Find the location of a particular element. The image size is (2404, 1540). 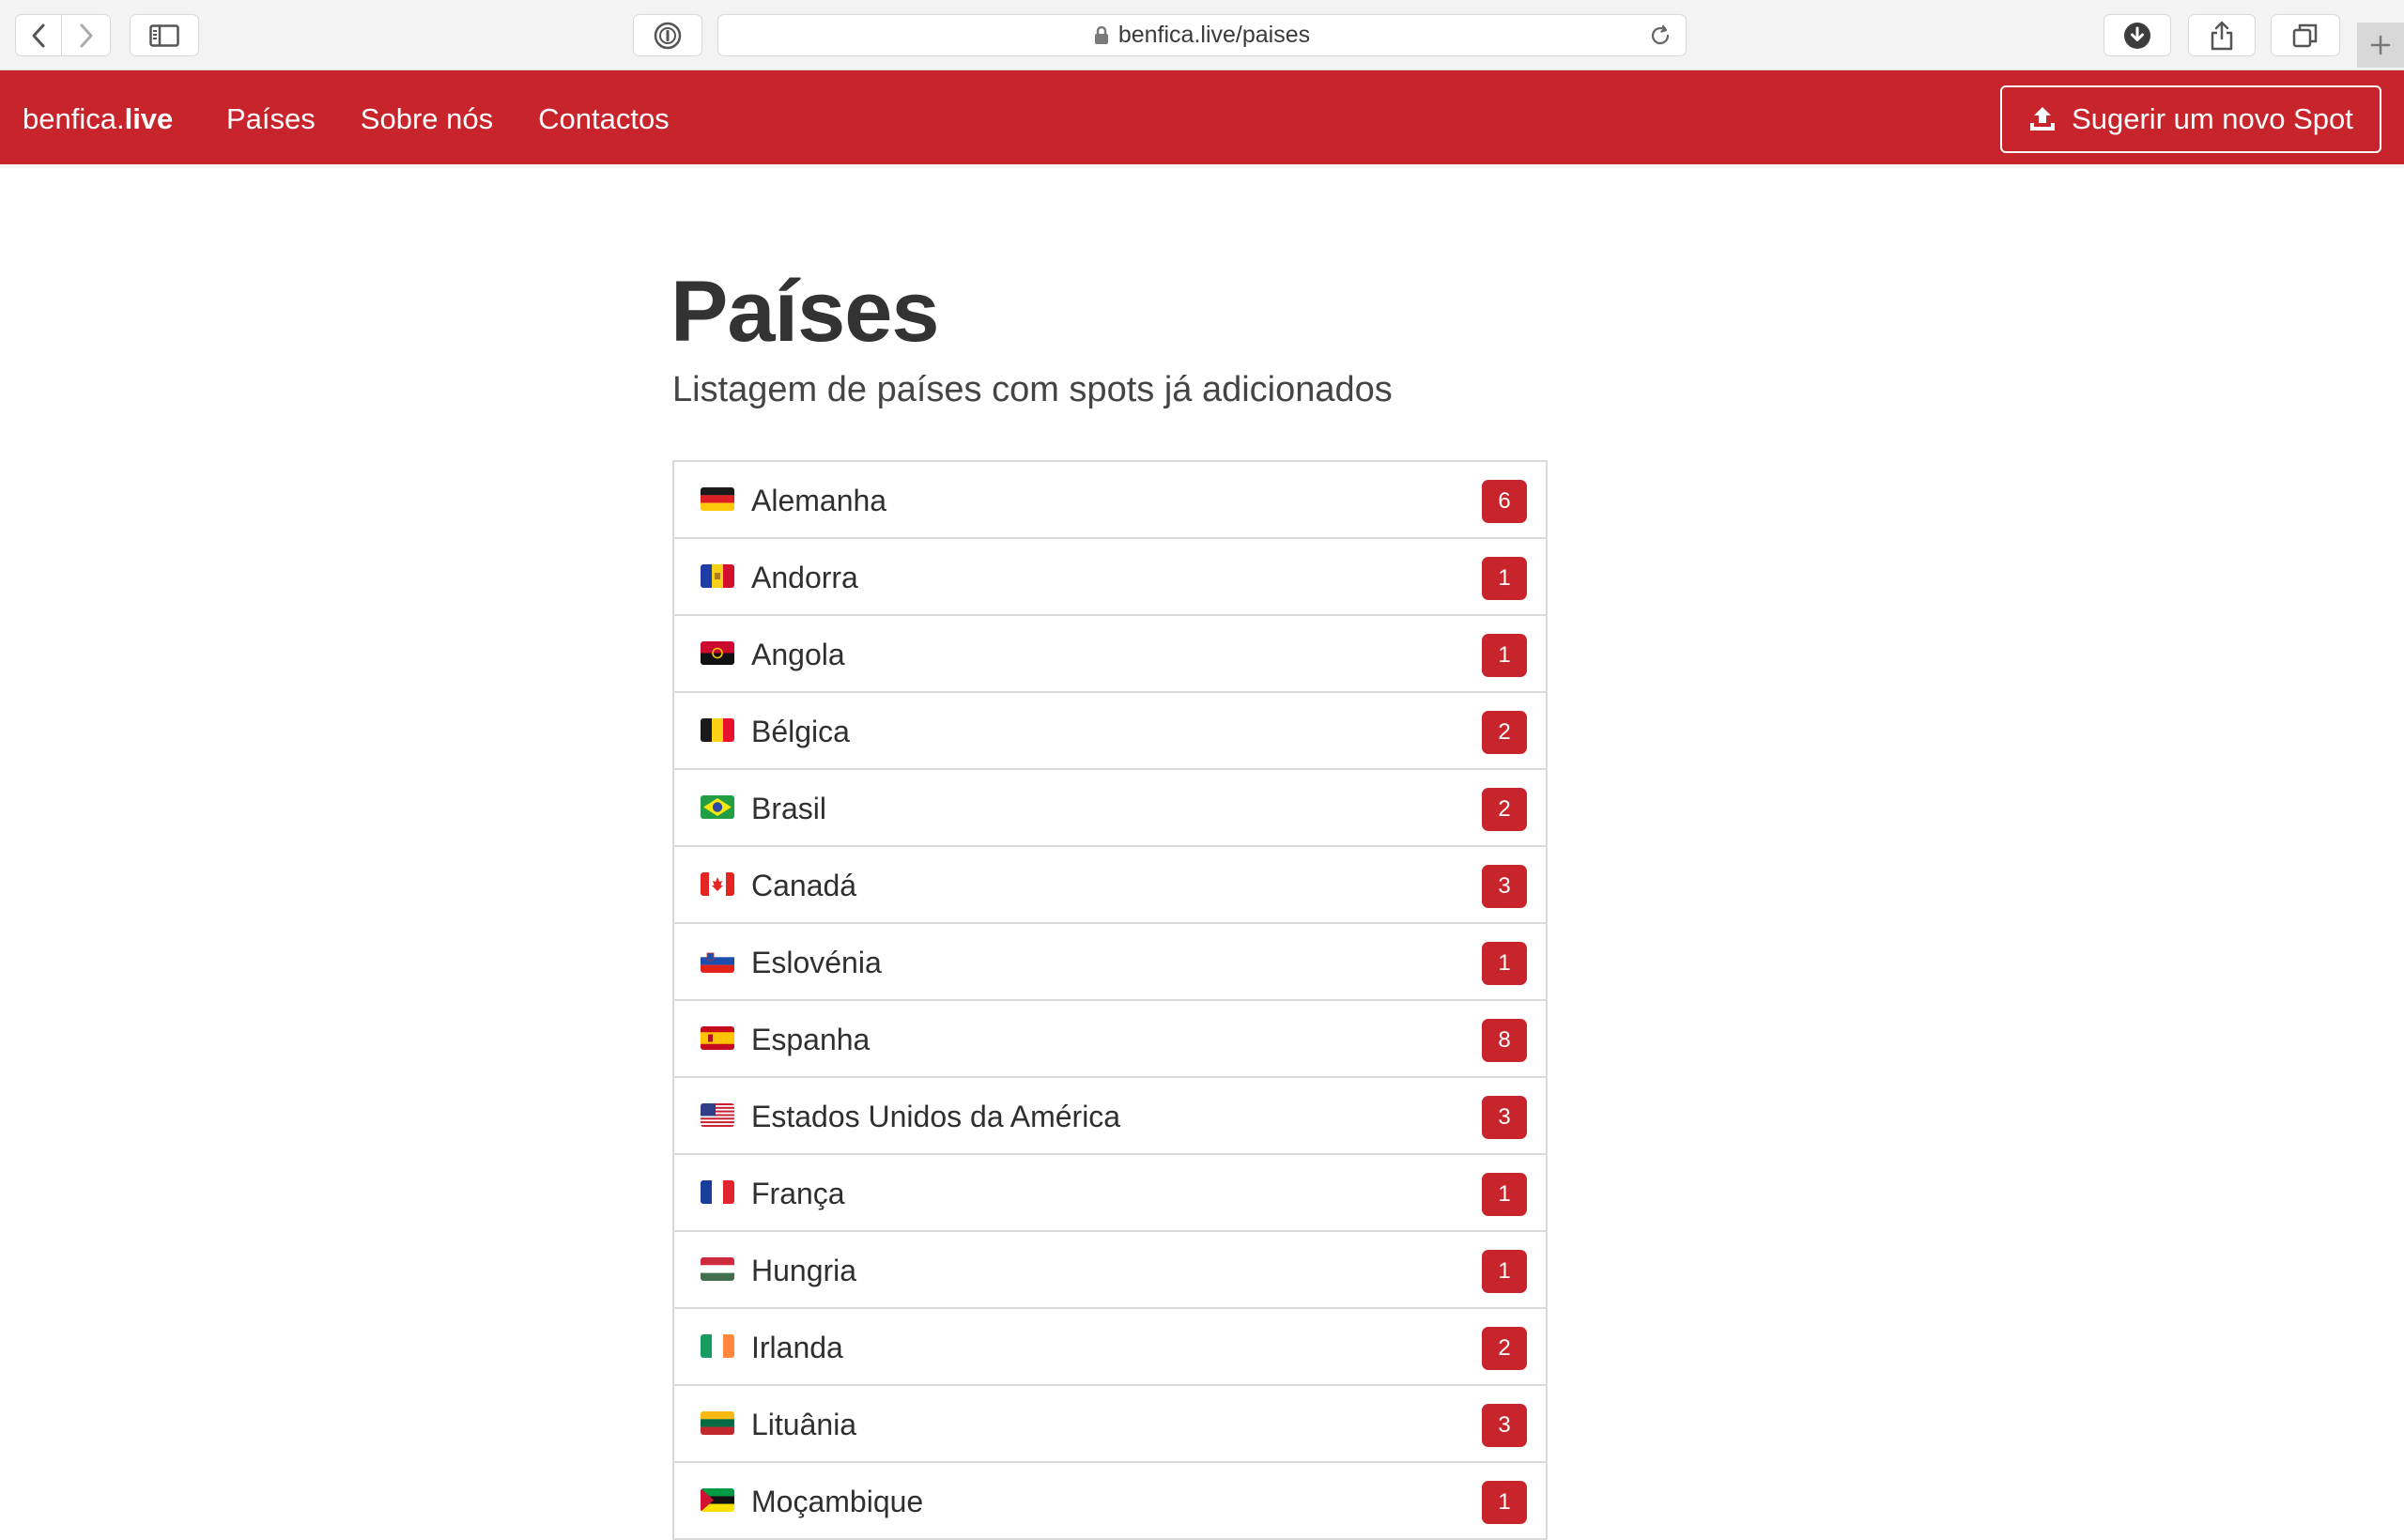

country-row-irlanda: Irlanda 2 is located at coordinates (1110, 1347).